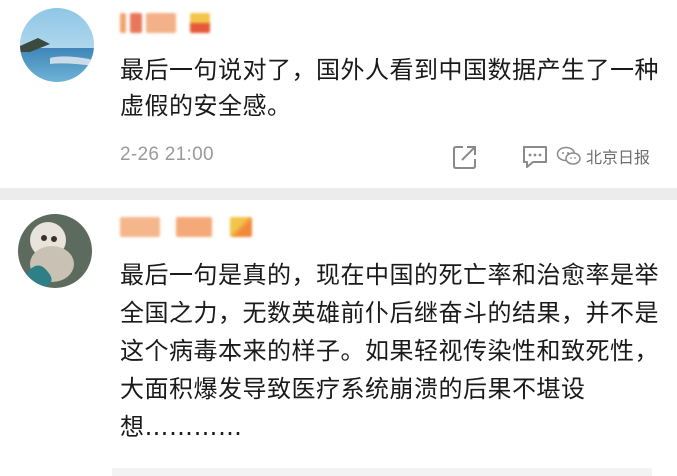 The image size is (677, 476). What do you see at coordinates (167, 154) in the screenshot?
I see `comment-timestamp: 2-26 21:00` at bounding box center [167, 154].